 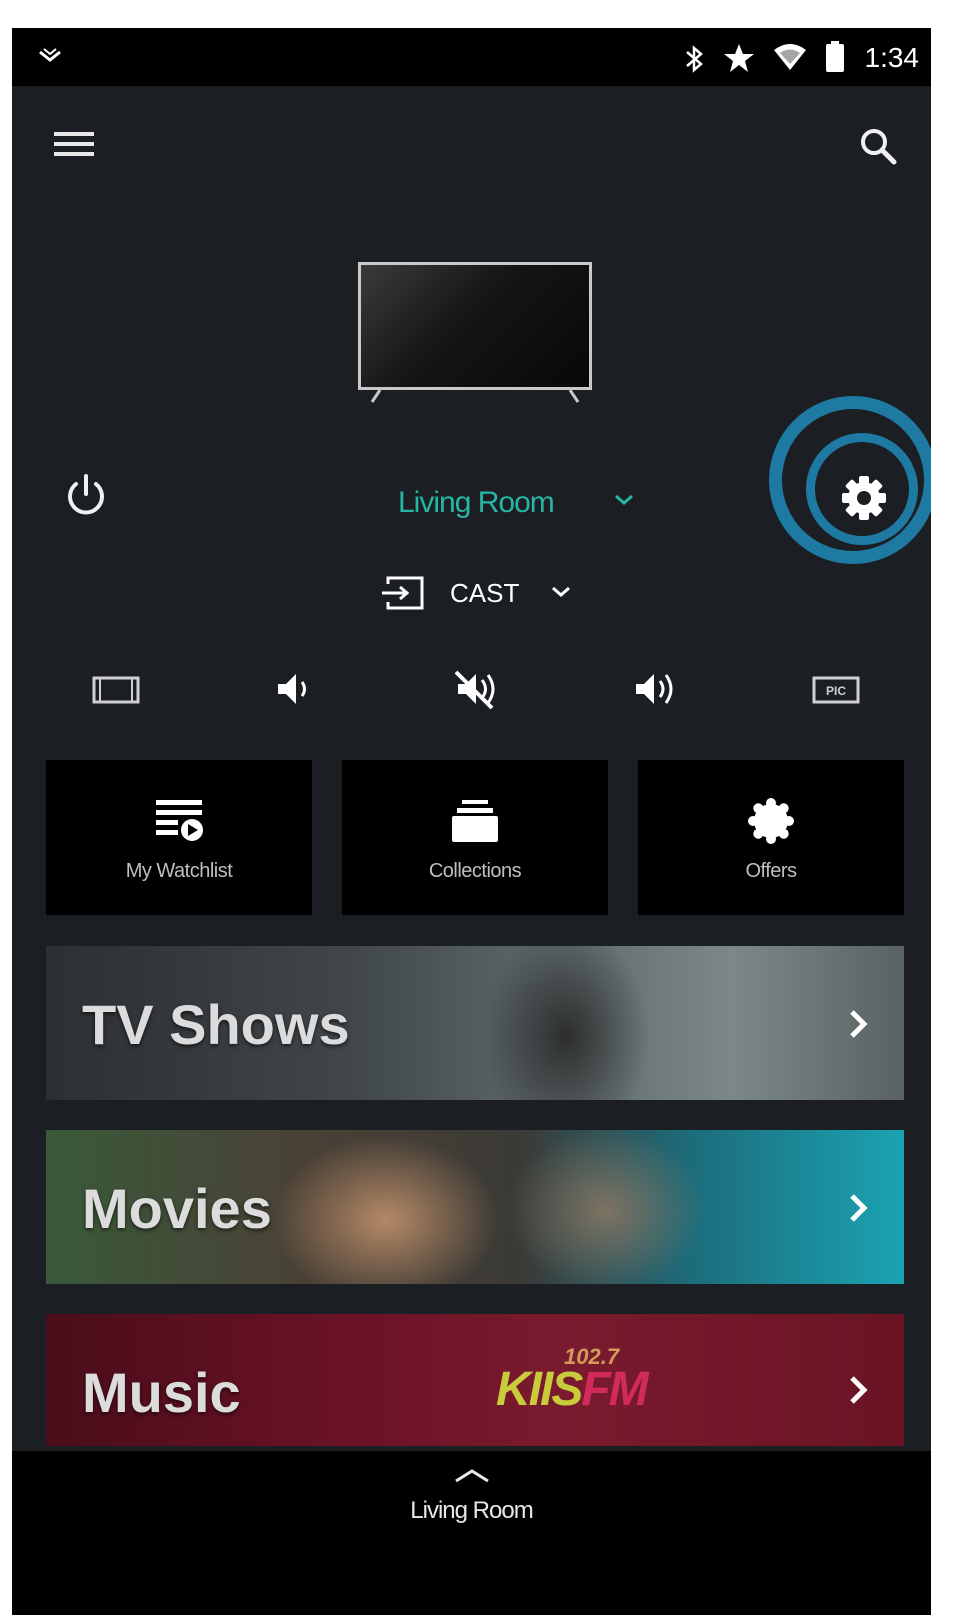 I want to click on input-name: CAST, so click(x=485, y=593).